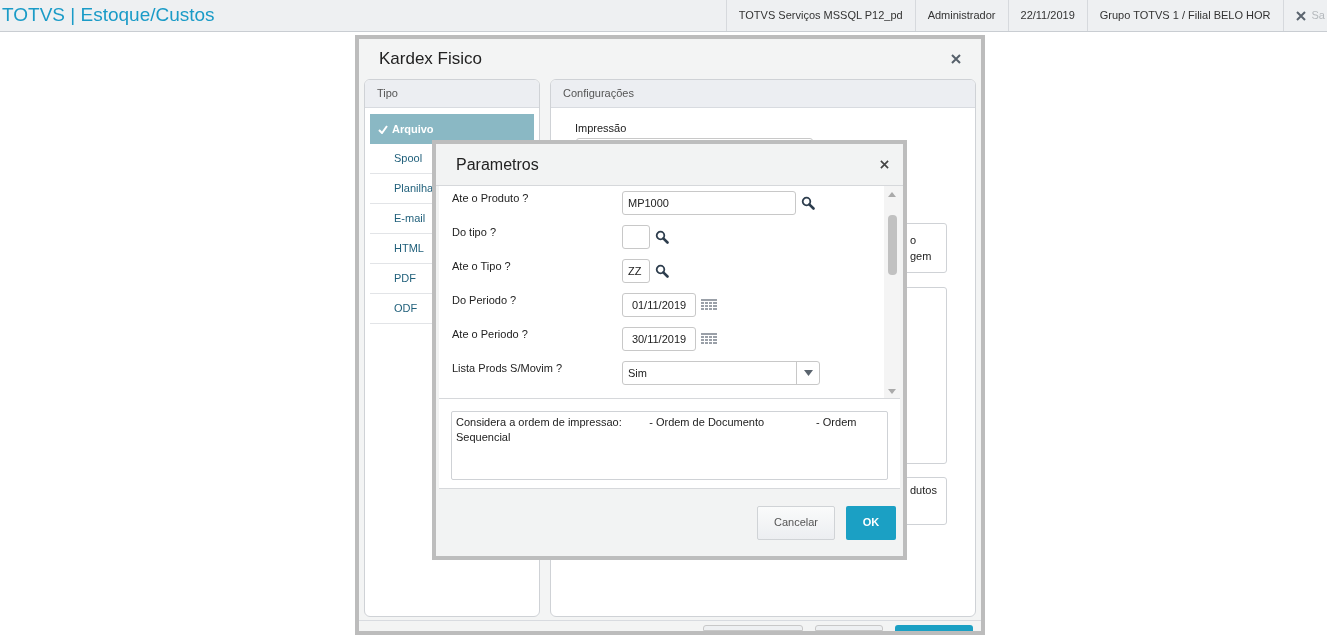 The height and width of the screenshot is (635, 1327). Describe the element at coordinates (508, 368) in the screenshot. I see `field-label: Lista Prods S/Movim ?` at that location.